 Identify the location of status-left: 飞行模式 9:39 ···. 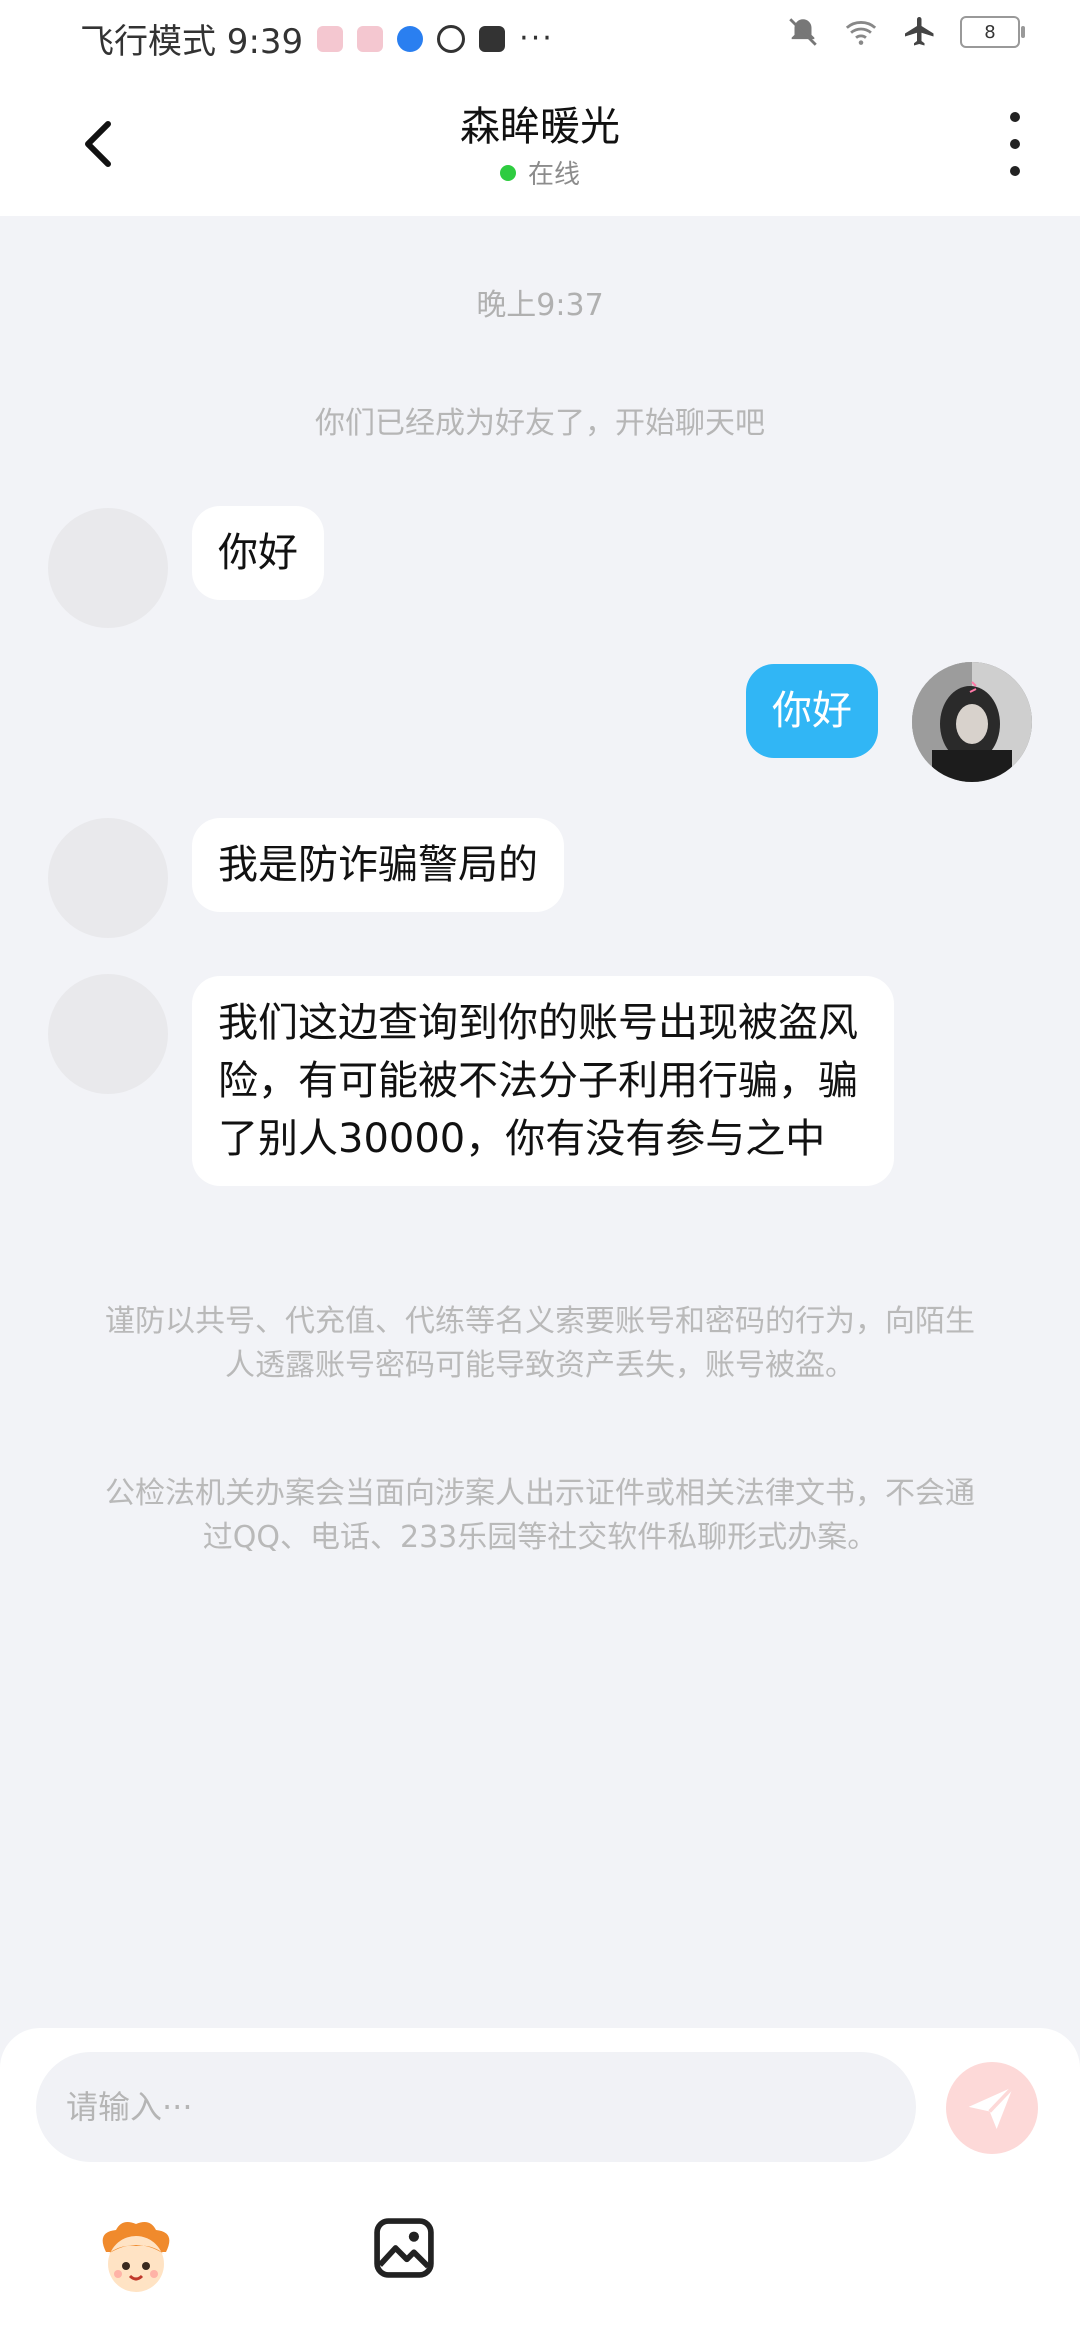
(317, 38).